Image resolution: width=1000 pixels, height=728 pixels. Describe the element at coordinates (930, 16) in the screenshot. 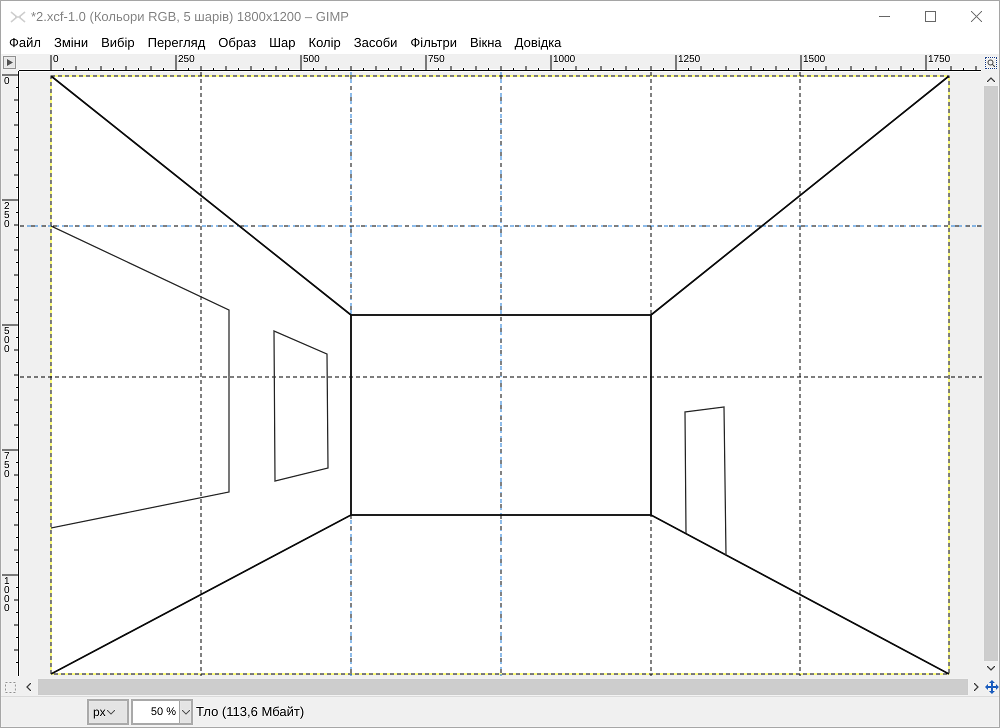

I see `maximize-icon` at that location.